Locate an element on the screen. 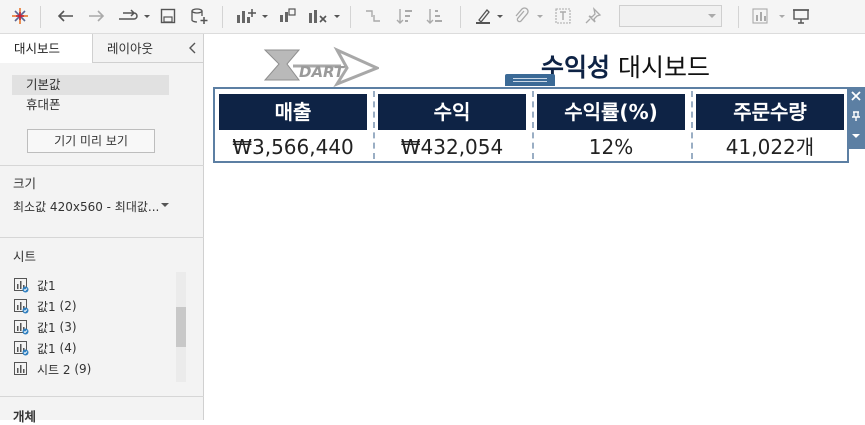 This screenshot has width=865, height=425. container-controls is located at coordinates (856, 118).